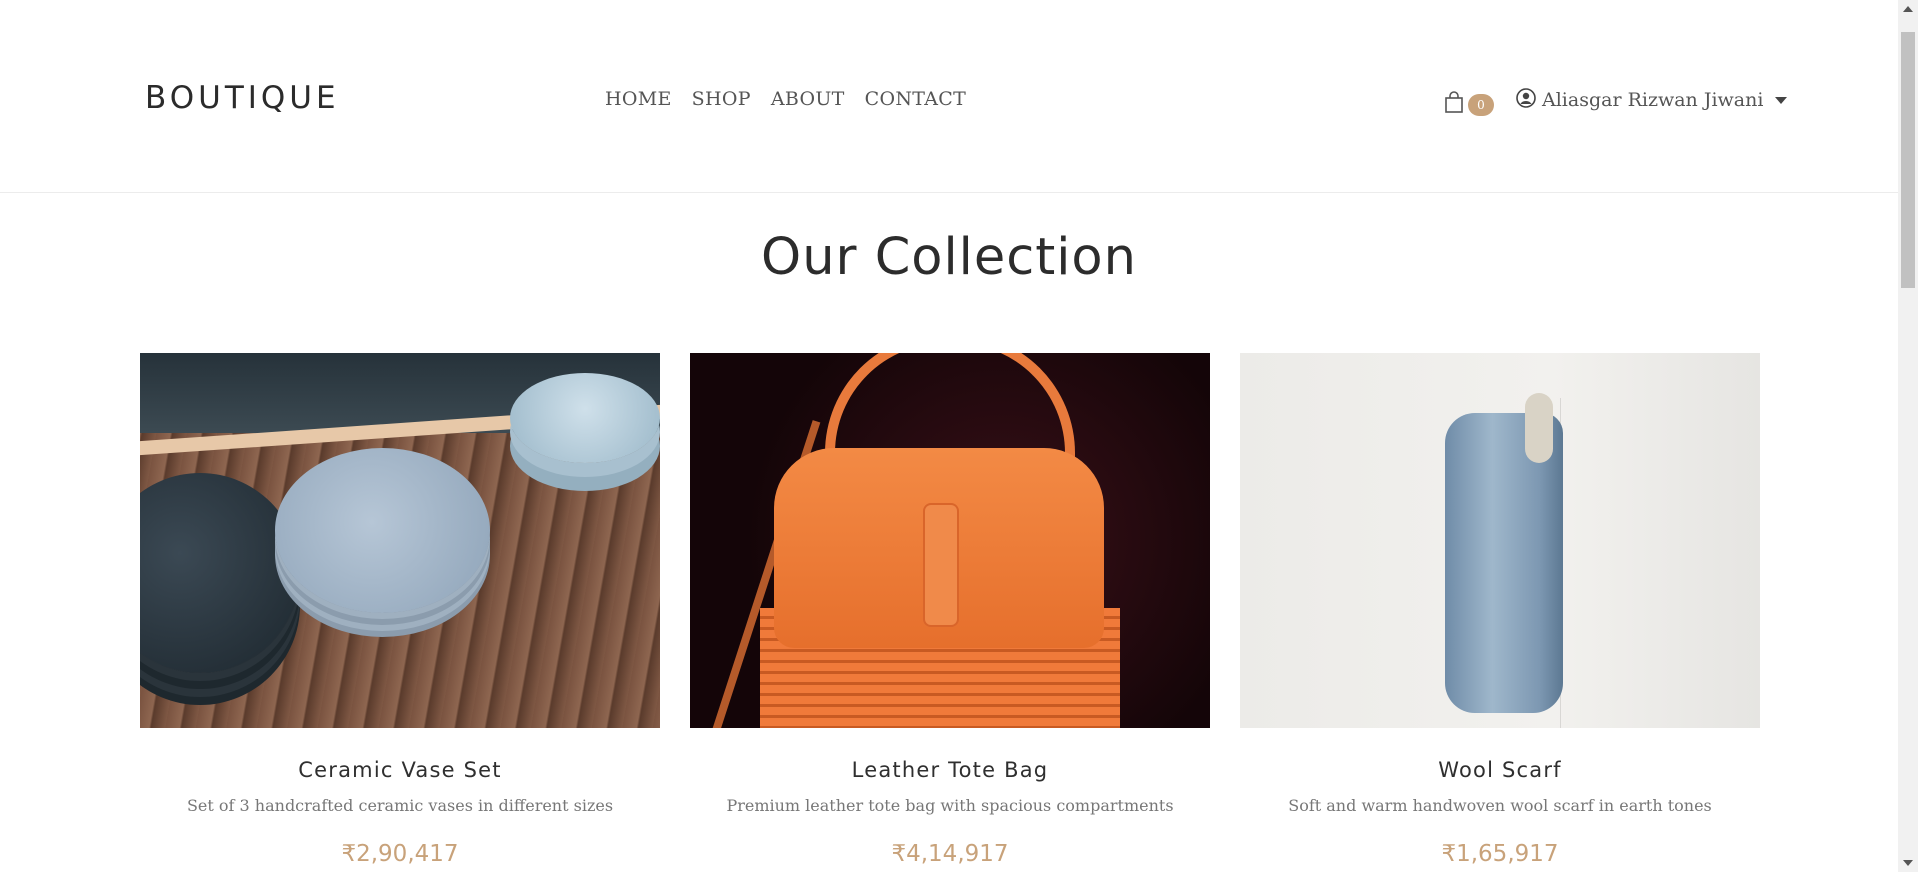 Image resolution: width=1918 pixels, height=872 pixels. I want to click on shopping-bag-icon, so click(1454, 102).